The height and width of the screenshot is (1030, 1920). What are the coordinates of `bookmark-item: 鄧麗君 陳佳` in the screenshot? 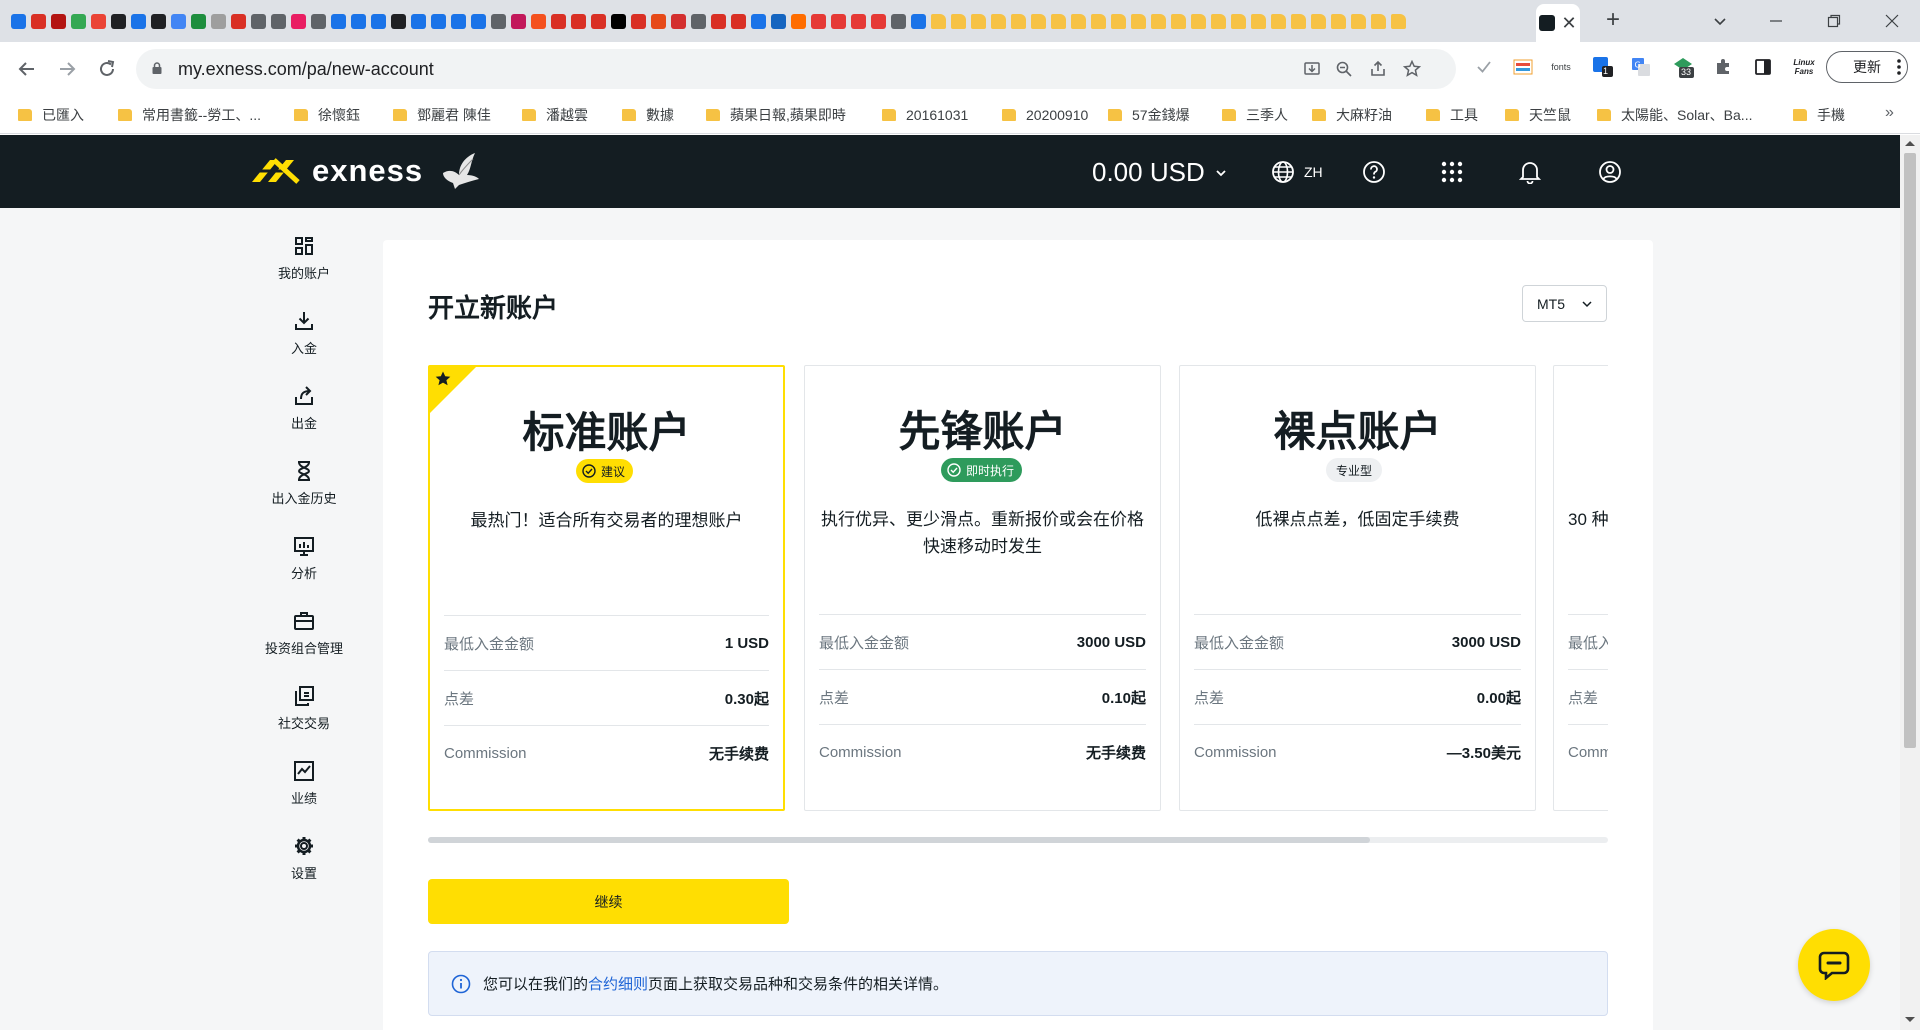 It's located at (442, 115).